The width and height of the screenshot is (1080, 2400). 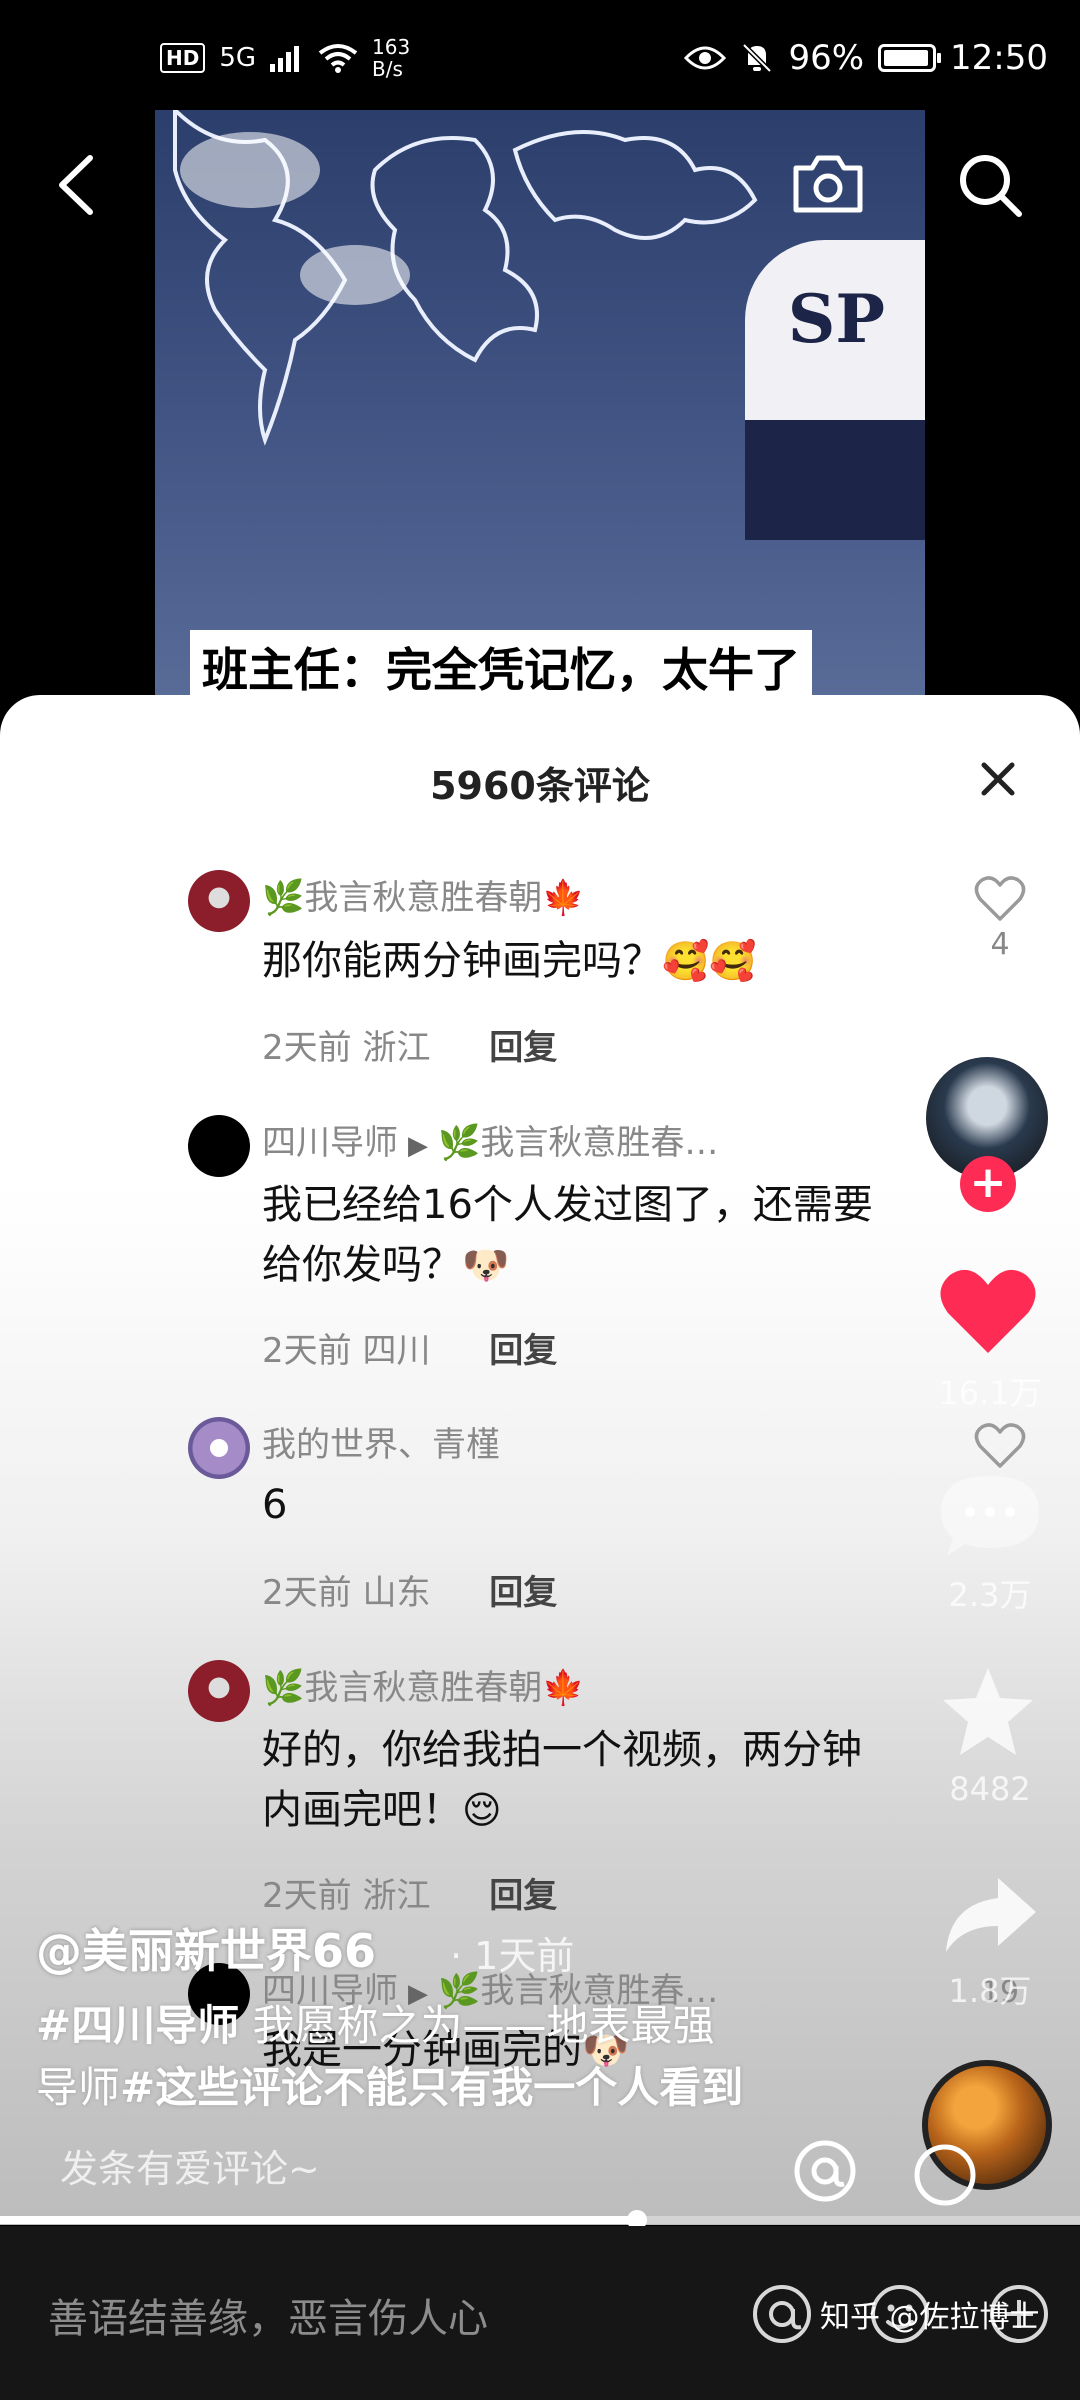 I want to click on comment-emoji: 🥰🥰, so click(x=709, y=961).